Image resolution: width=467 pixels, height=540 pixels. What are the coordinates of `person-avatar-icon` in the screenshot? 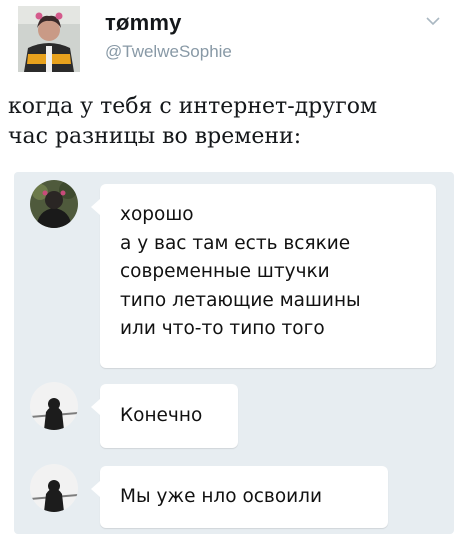 It's located at (49, 39).